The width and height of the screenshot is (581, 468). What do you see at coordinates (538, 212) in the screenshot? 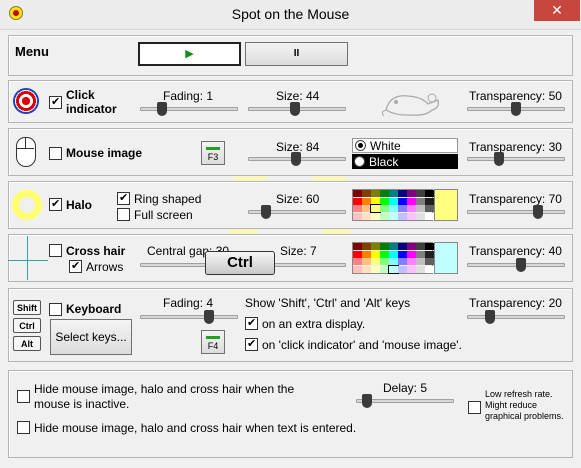
I see `halo-transparency-thumb` at bounding box center [538, 212].